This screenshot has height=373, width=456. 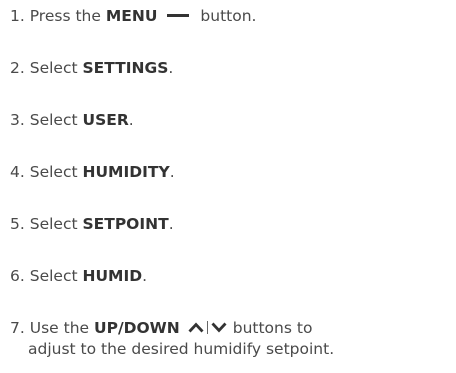 I want to click on step-keyword: SETTINGS, so click(x=125, y=68).